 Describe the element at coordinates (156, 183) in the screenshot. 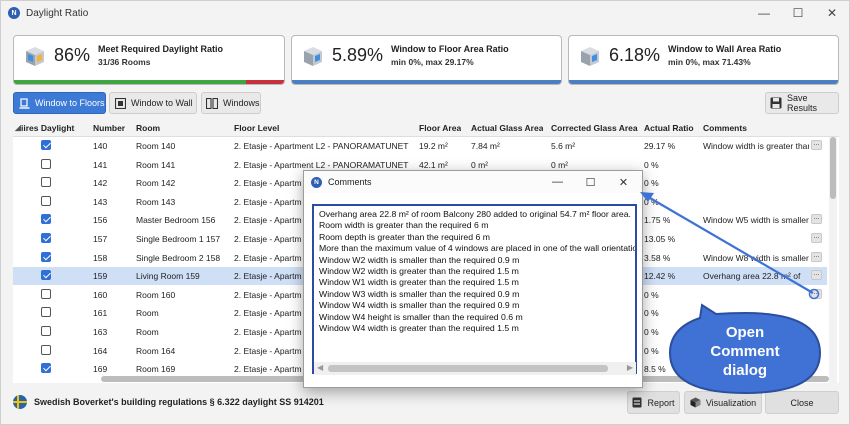

I see `cell-room: Room 142` at that location.